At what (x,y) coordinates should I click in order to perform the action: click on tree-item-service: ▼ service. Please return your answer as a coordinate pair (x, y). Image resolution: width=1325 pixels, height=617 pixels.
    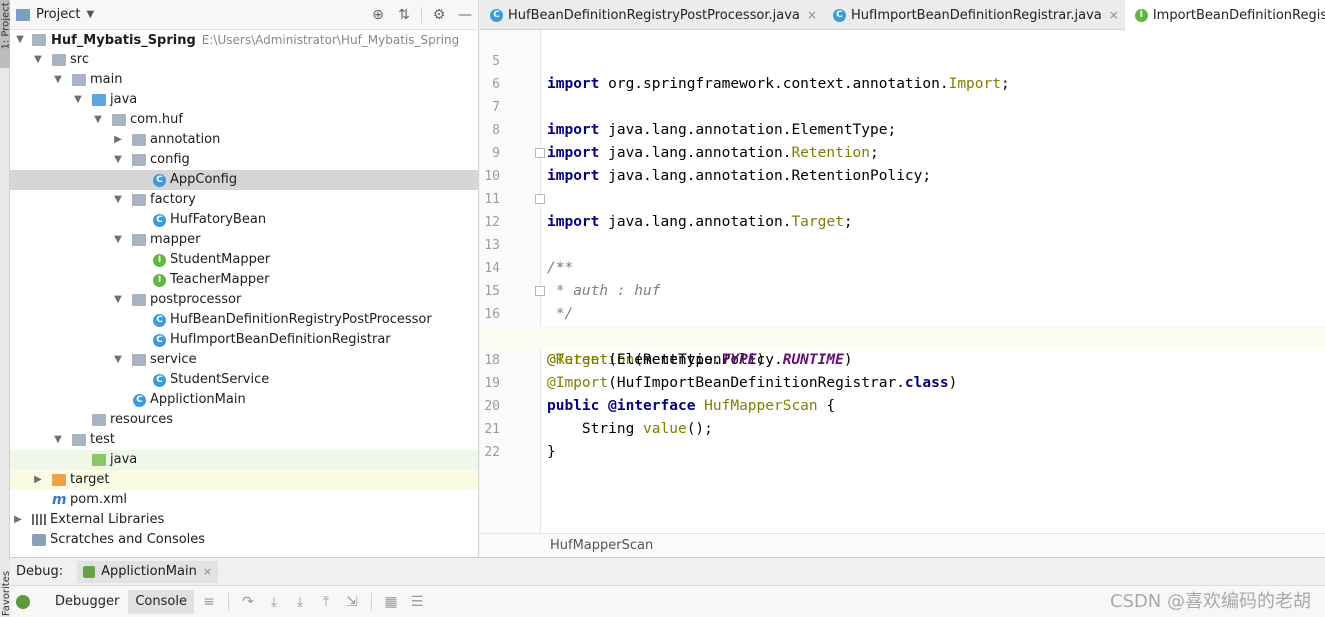
    Looking at the image, I should click on (244, 360).